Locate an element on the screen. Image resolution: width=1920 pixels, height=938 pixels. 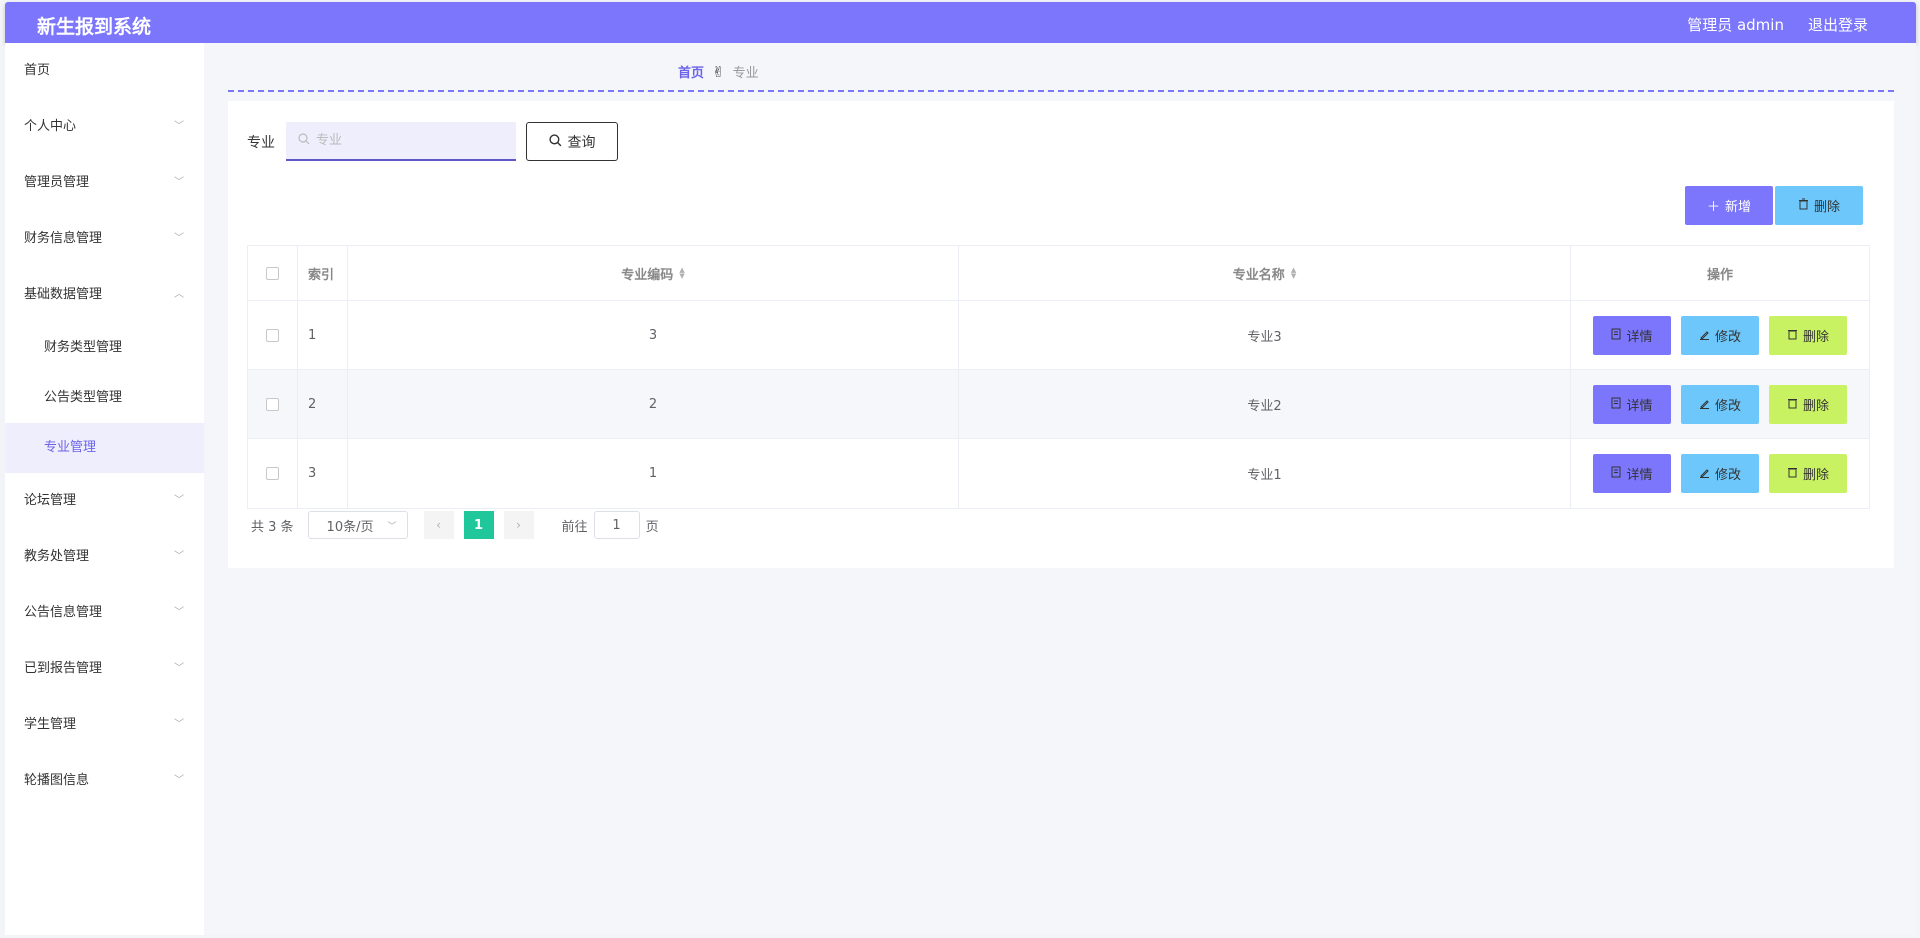
goto-page-input is located at coordinates (616, 525).